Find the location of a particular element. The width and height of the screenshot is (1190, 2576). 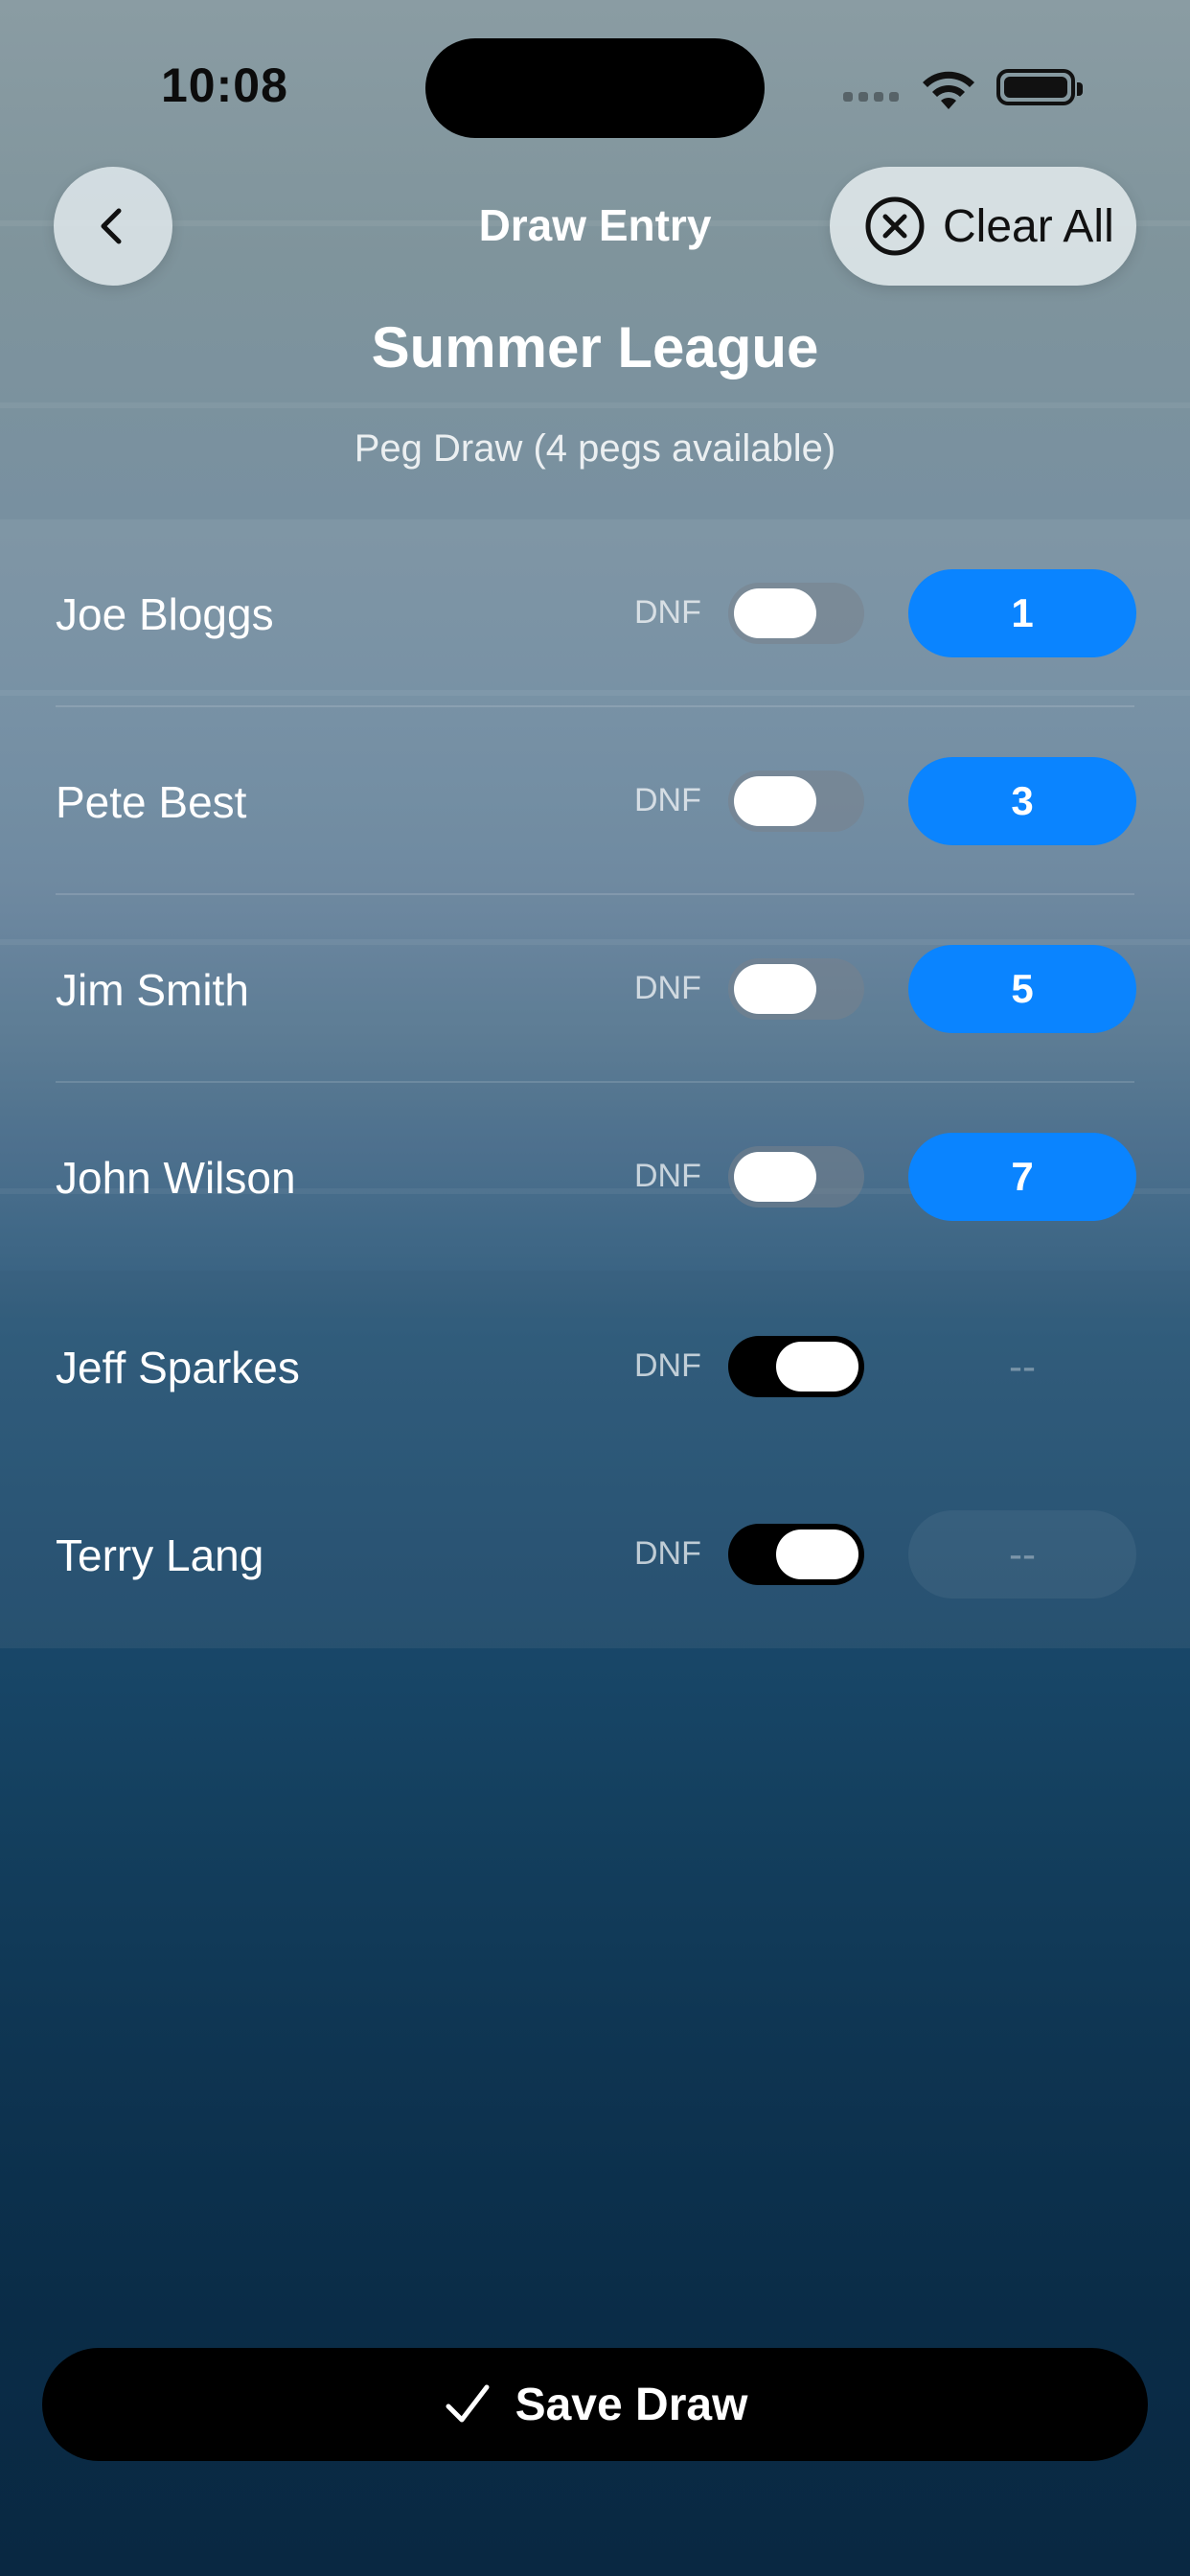

dynamic-island is located at coordinates (595, 88).